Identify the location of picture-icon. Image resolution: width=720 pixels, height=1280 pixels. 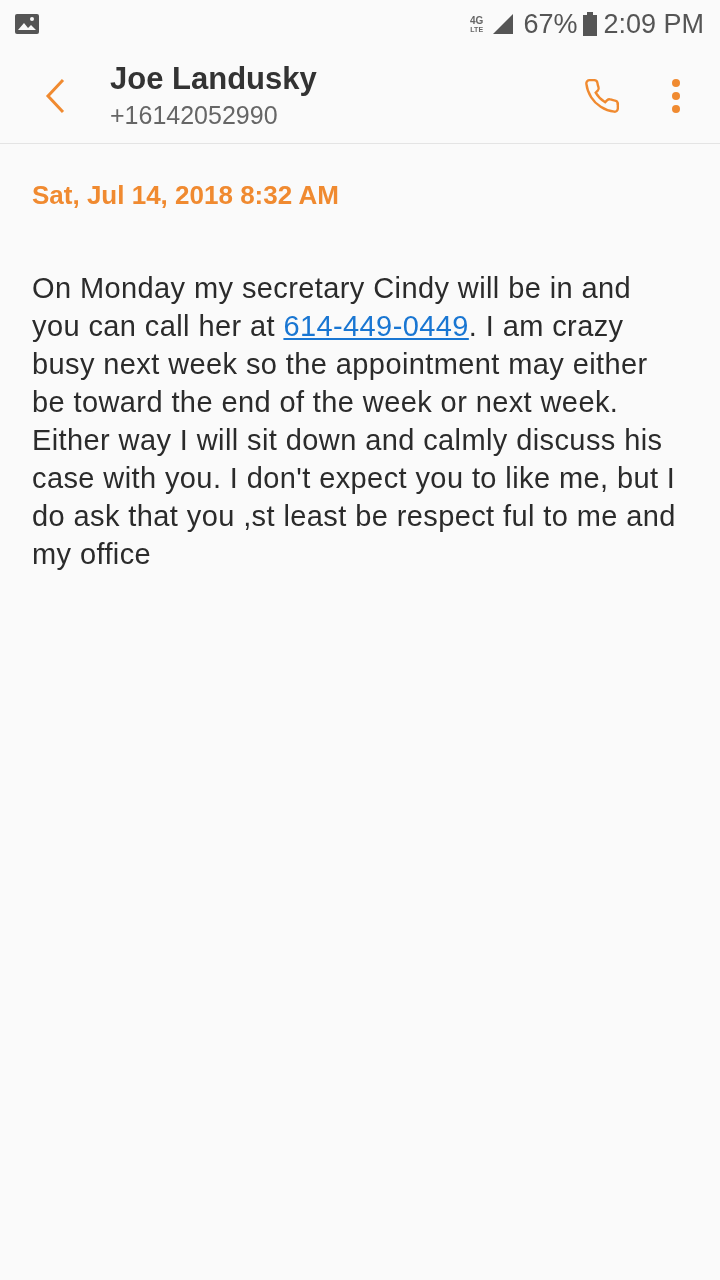
(27, 24).